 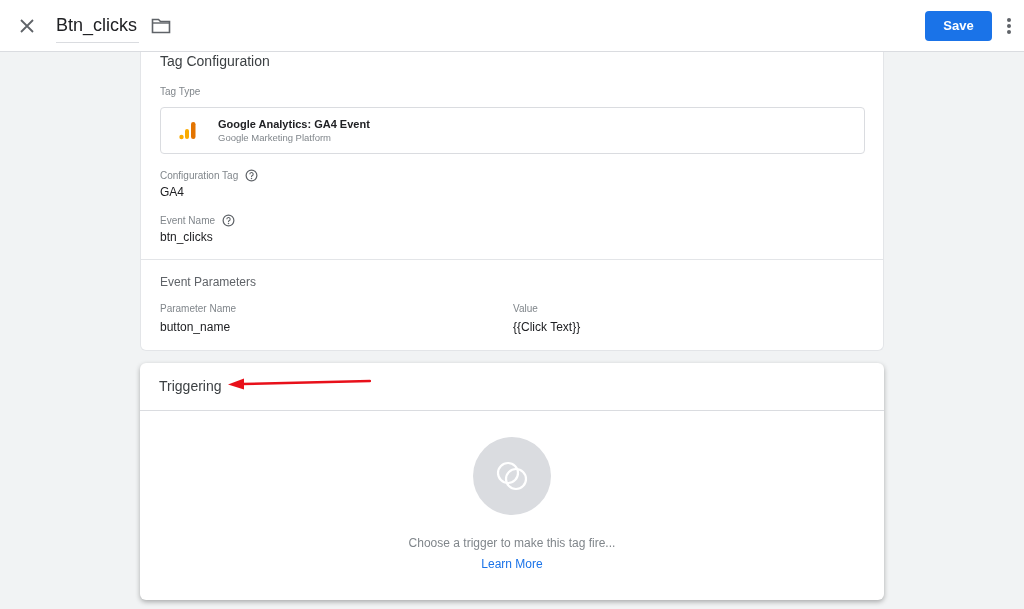 What do you see at coordinates (526, 308) in the screenshot?
I see `column-header: Value` at bounding box center [526, 308].